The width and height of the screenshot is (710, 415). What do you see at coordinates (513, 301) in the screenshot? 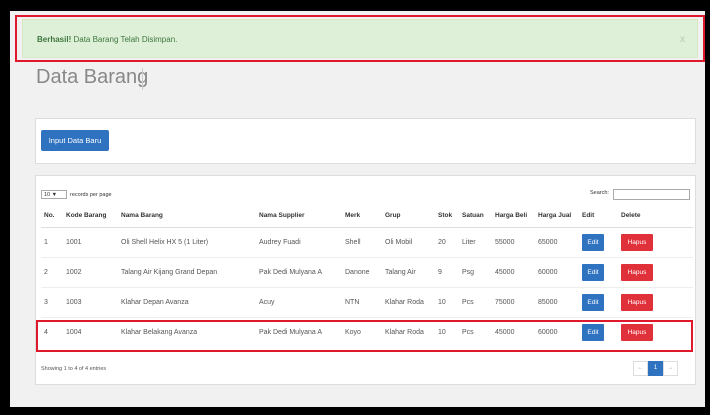
I see `cell-harga-beli: 75000` at bounding box center [513, 301].